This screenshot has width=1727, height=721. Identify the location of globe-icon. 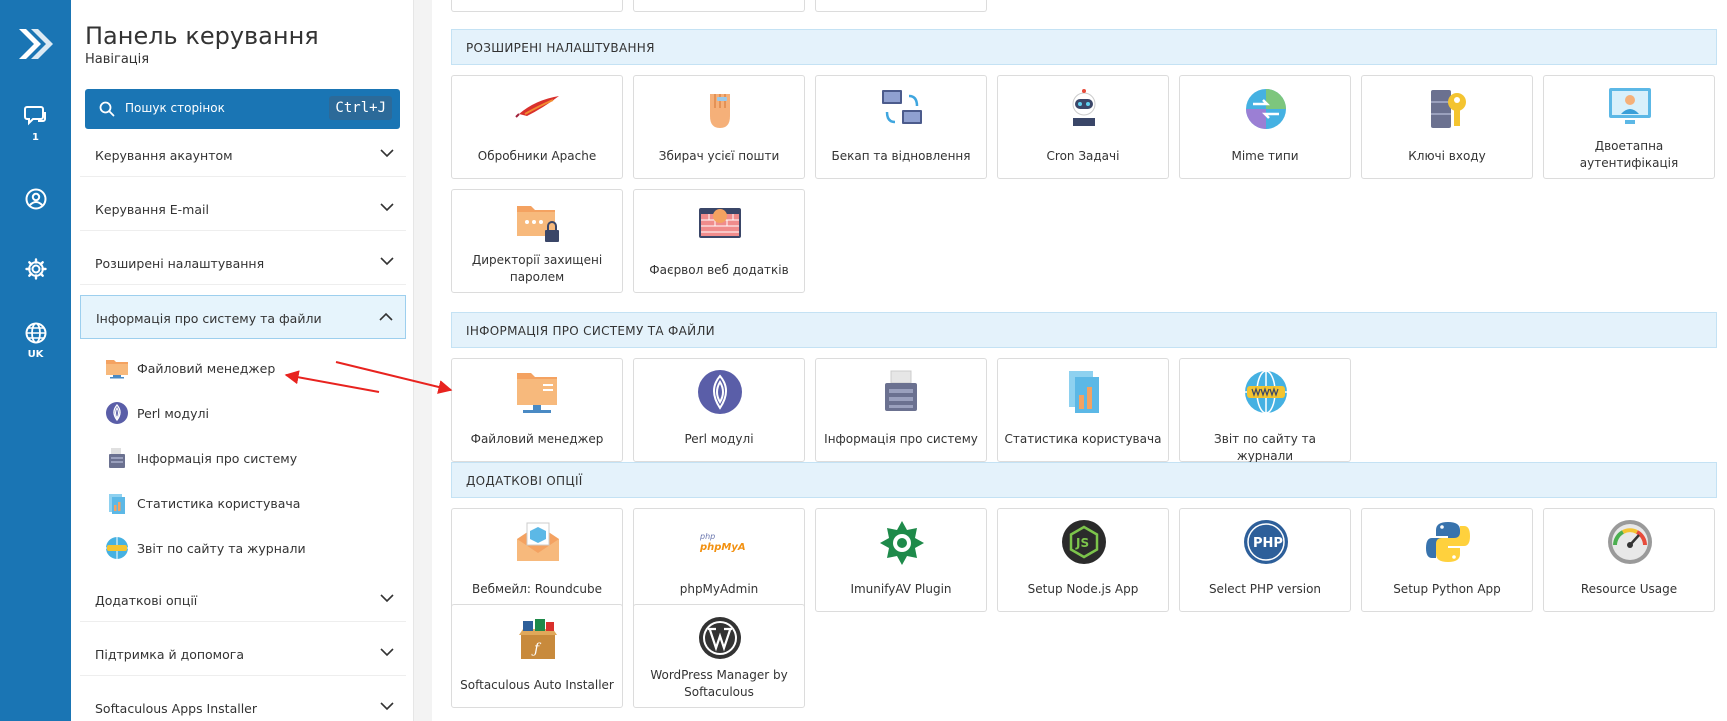
(35, 333).